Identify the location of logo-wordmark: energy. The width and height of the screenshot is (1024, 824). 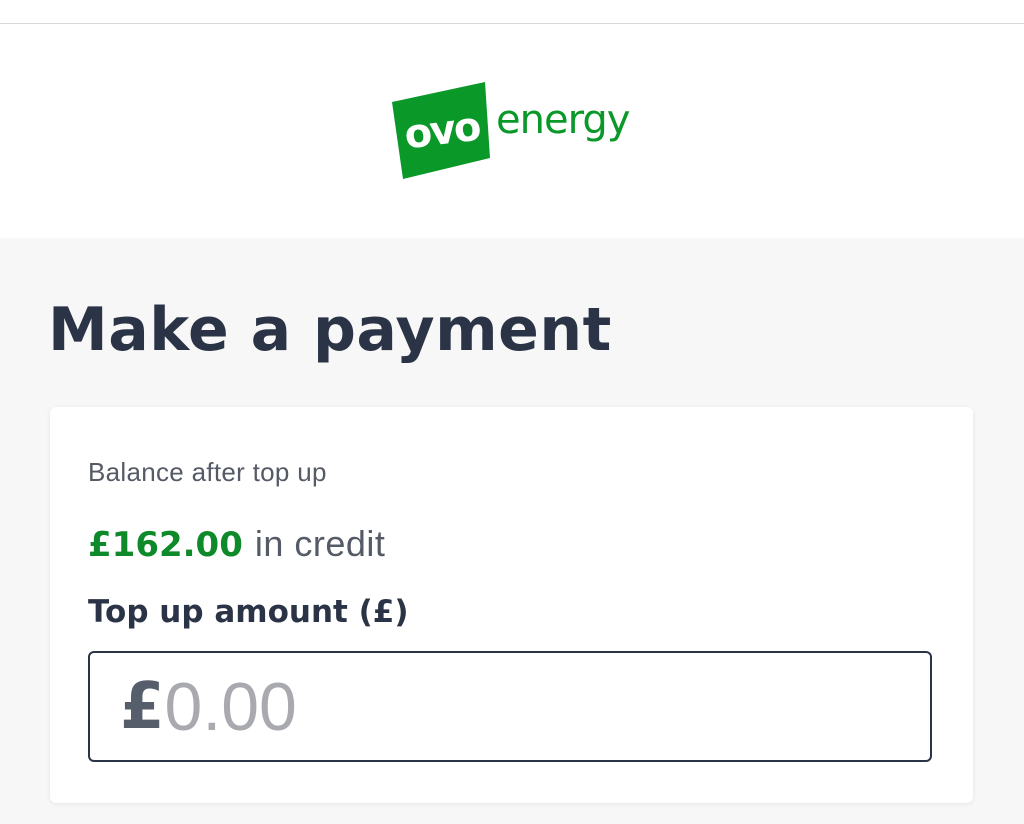
(563, 120).